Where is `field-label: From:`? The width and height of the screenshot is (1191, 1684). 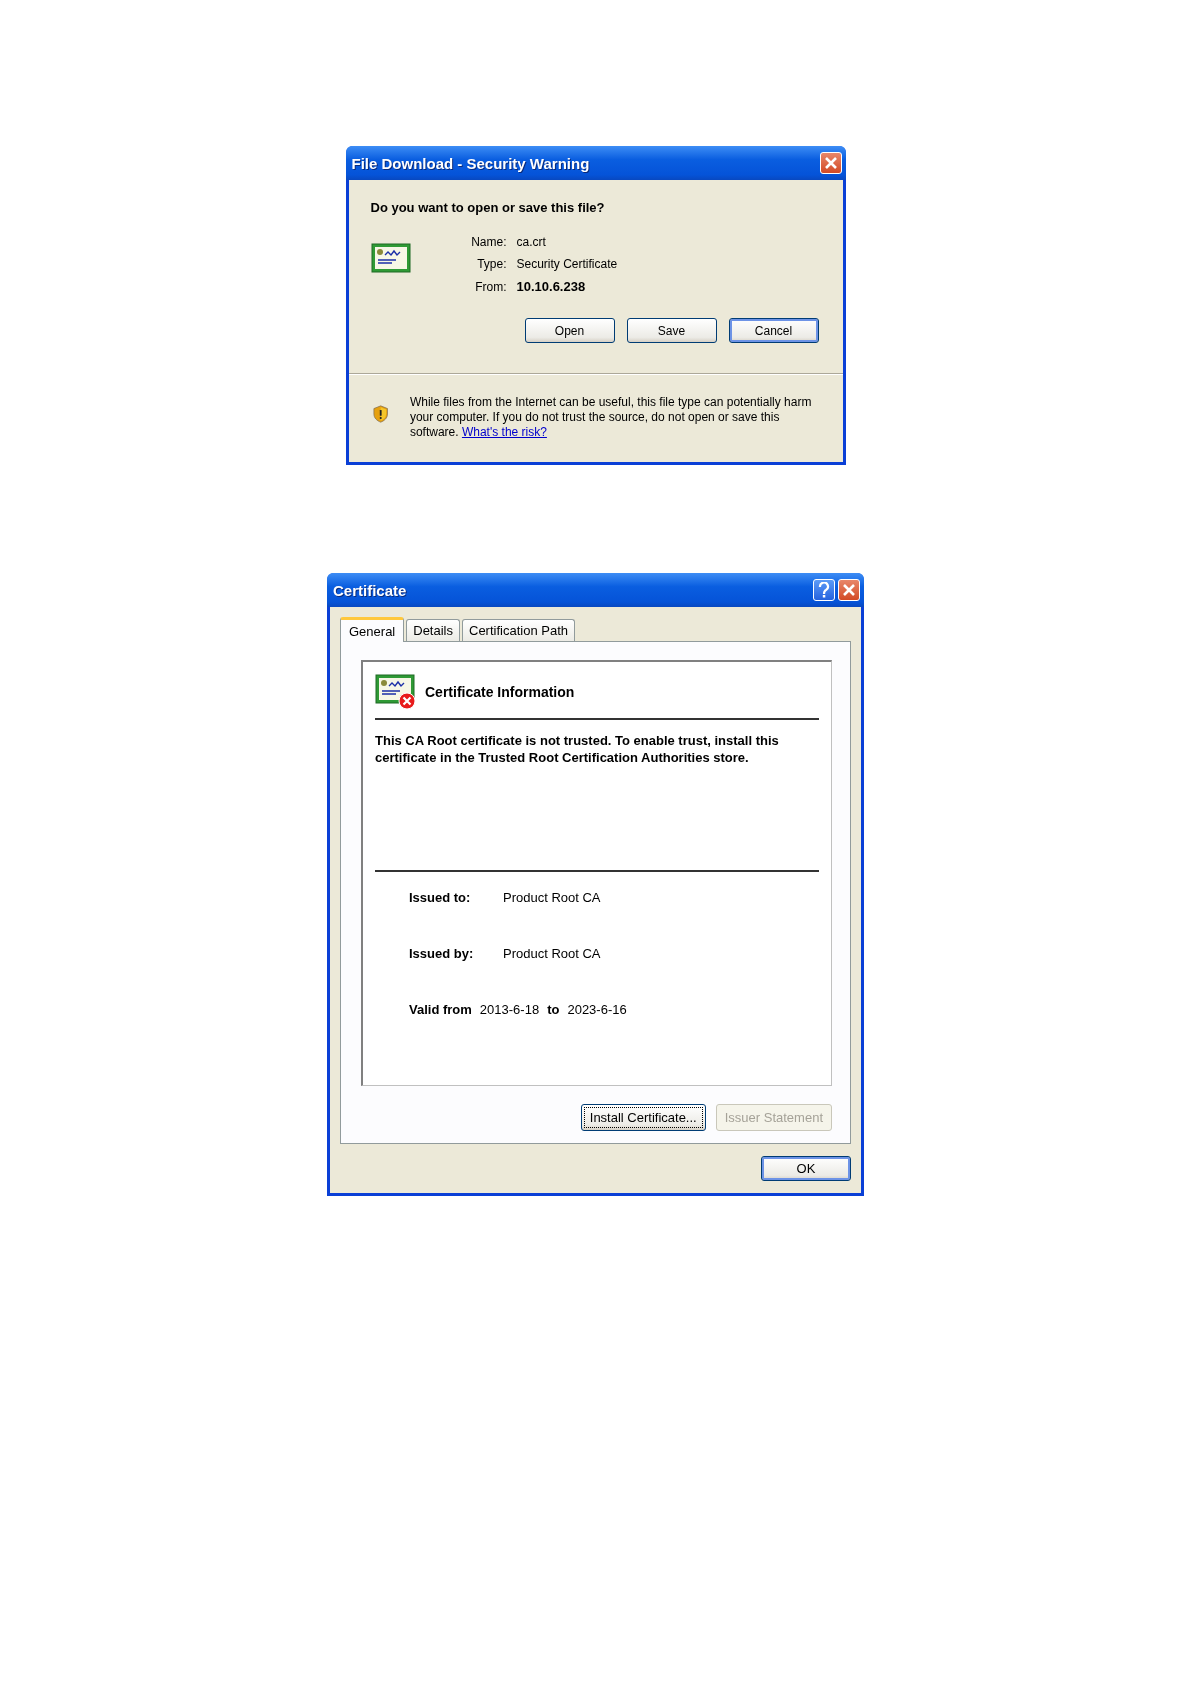
field-label: From: is located at coordinates (490, 286).